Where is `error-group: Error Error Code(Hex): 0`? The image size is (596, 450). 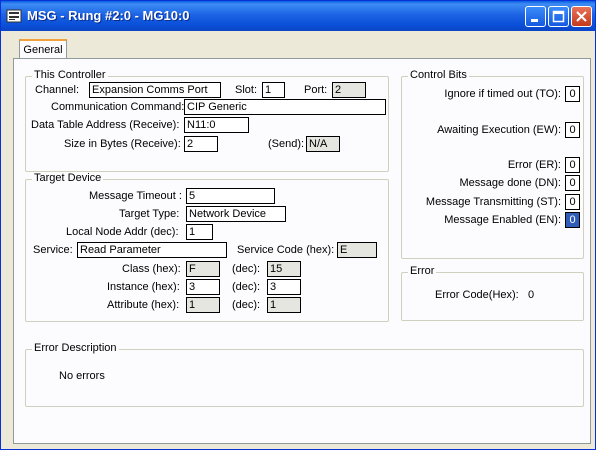 error-group: Error Error Code(Hex): 0 is located at coordinates (492, 293).